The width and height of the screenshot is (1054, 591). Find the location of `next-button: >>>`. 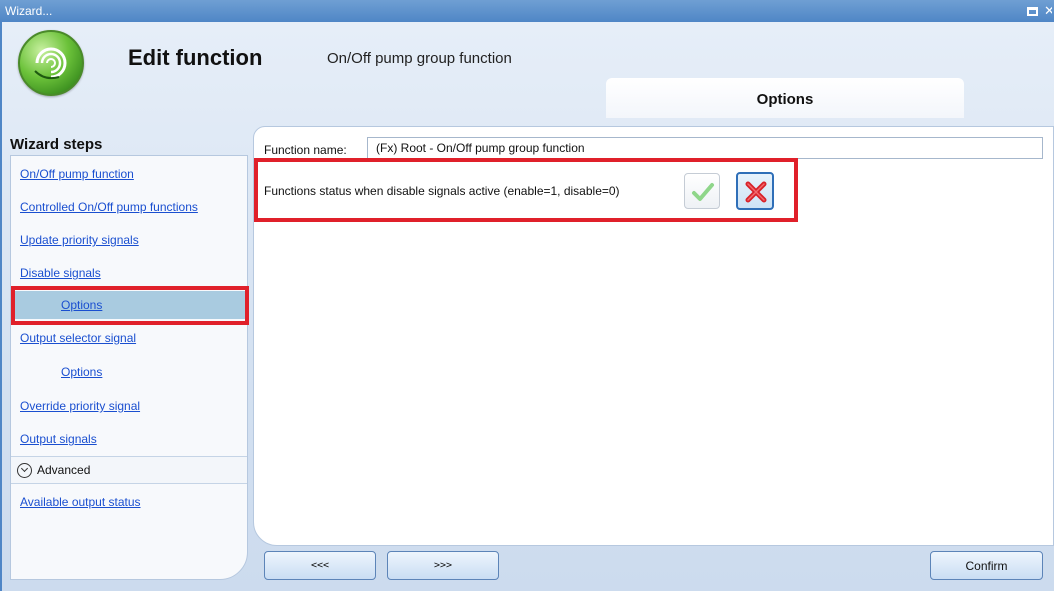

next-button: >>> is located at coordinates (443, 565).